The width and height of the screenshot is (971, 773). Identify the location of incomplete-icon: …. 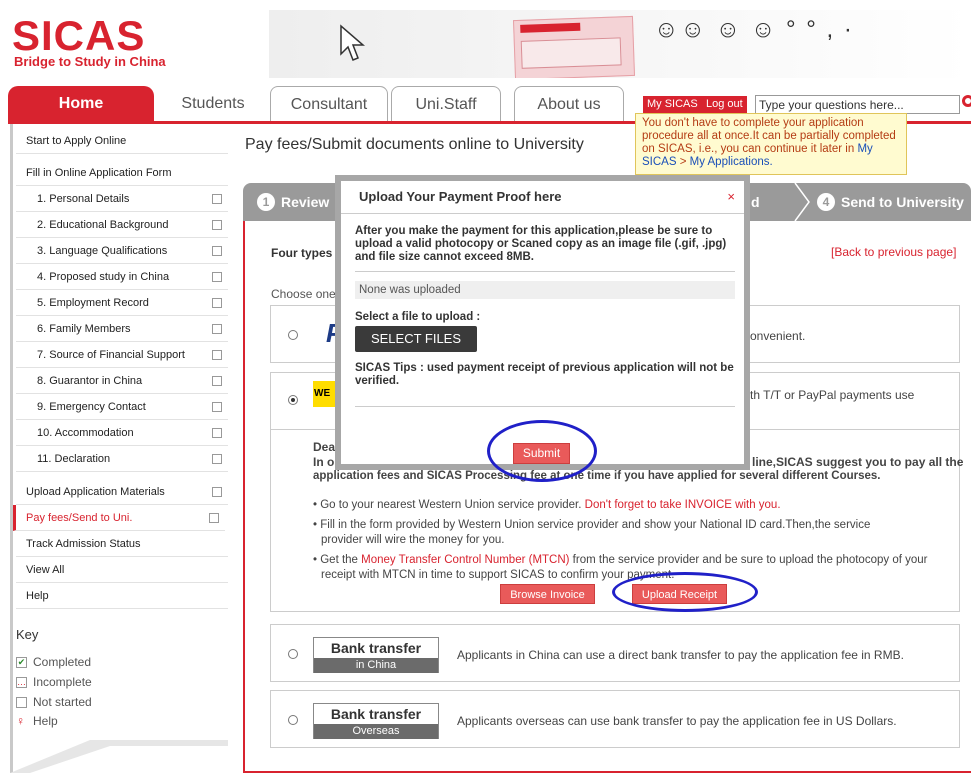
(21, 682).